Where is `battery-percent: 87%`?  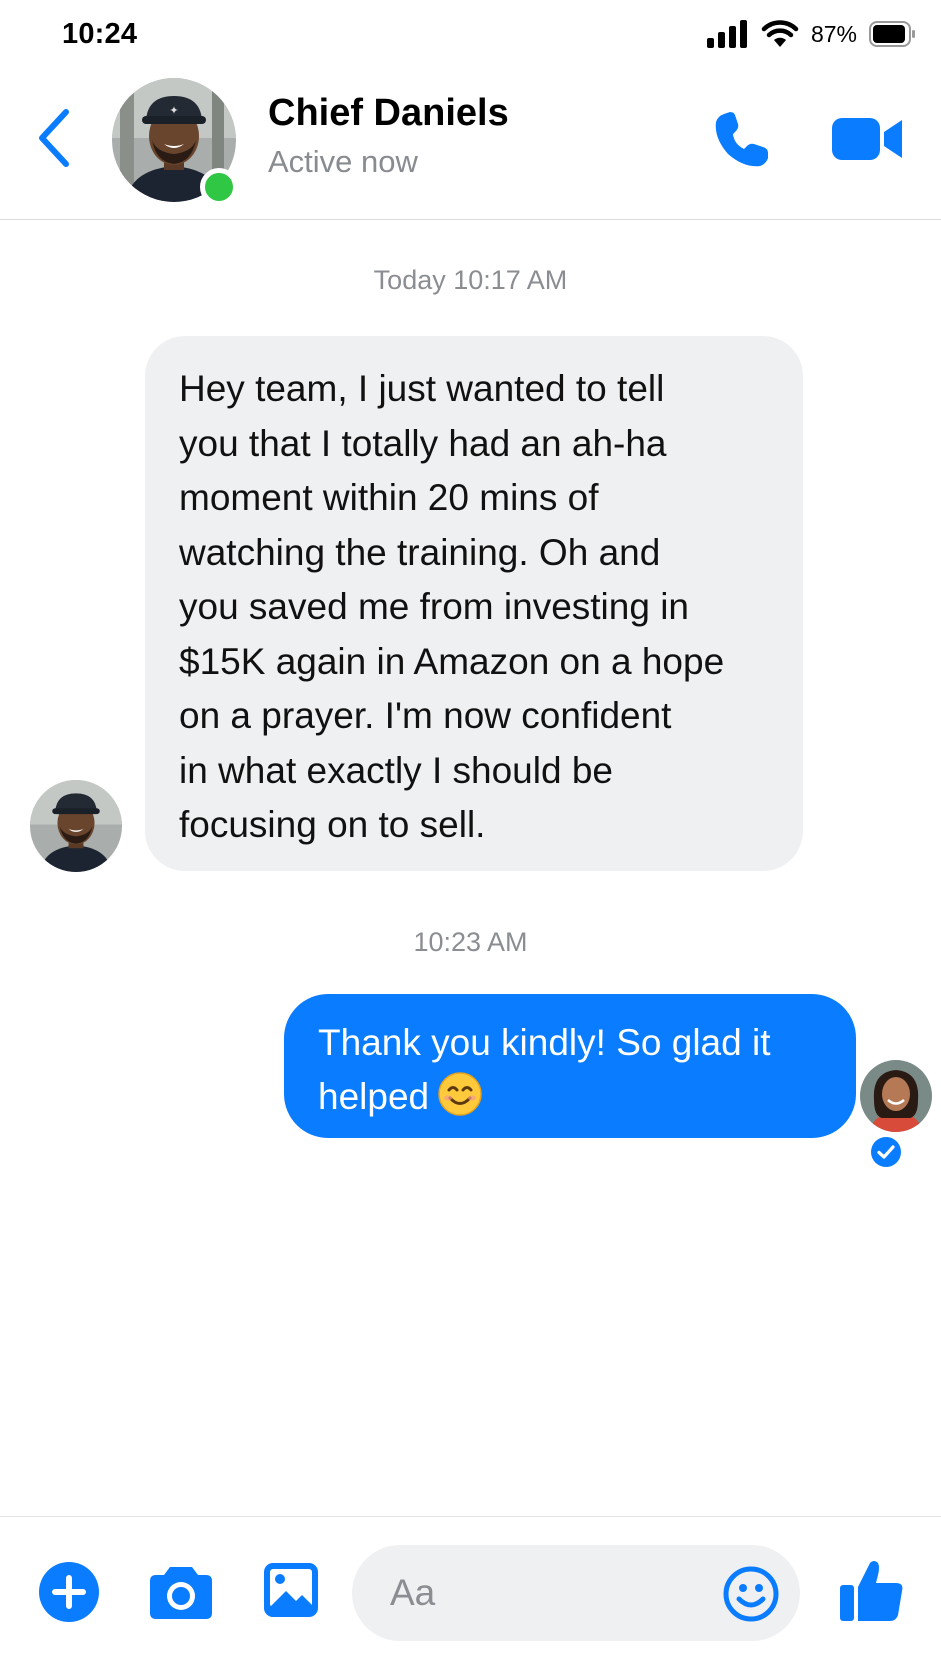
battery-percent: 87% is located at coordinates (833, 33).